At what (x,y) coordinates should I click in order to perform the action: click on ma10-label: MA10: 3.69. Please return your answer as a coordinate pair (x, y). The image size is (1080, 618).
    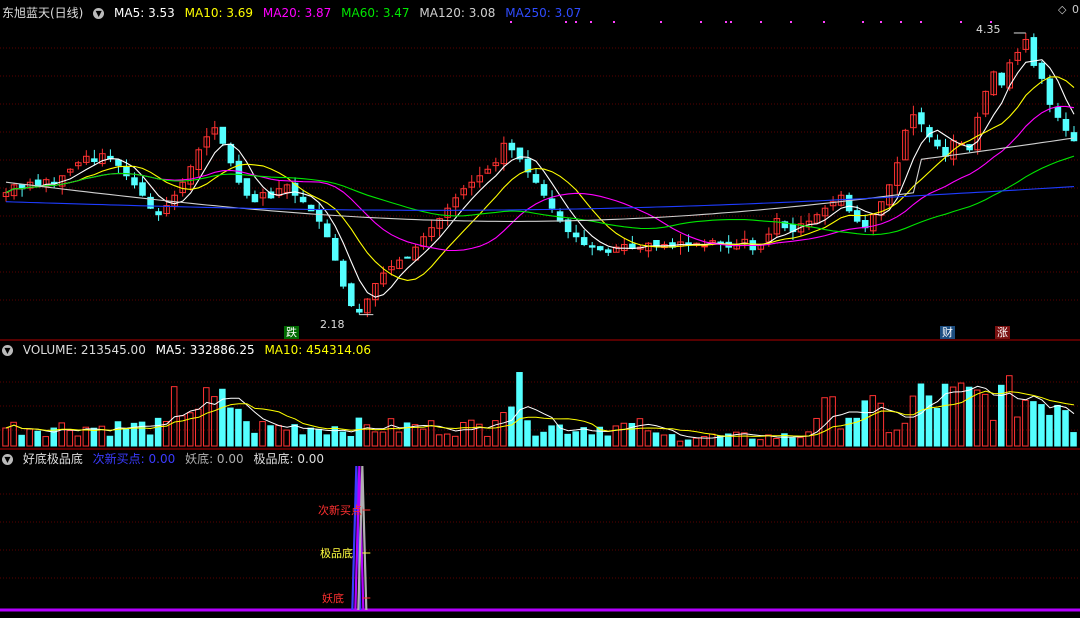
    Looking at the image, I should click on (219, 13).